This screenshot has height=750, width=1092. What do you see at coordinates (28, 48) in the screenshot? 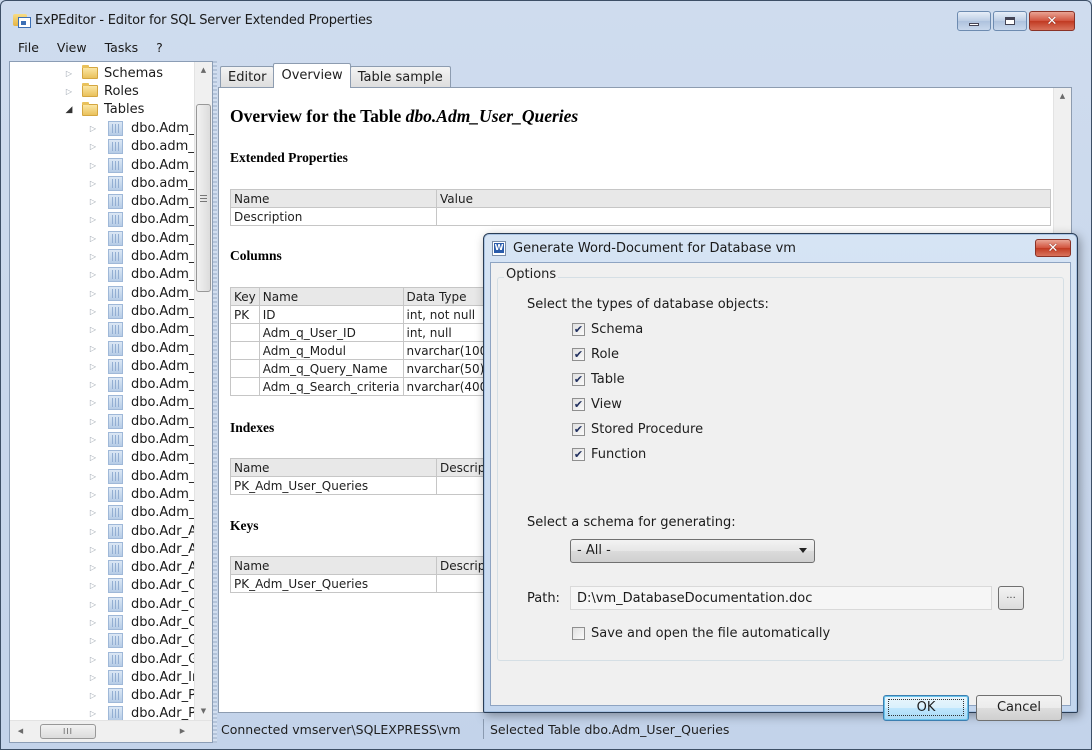
I see `menu-file: File` at bounding box center [28, 48].